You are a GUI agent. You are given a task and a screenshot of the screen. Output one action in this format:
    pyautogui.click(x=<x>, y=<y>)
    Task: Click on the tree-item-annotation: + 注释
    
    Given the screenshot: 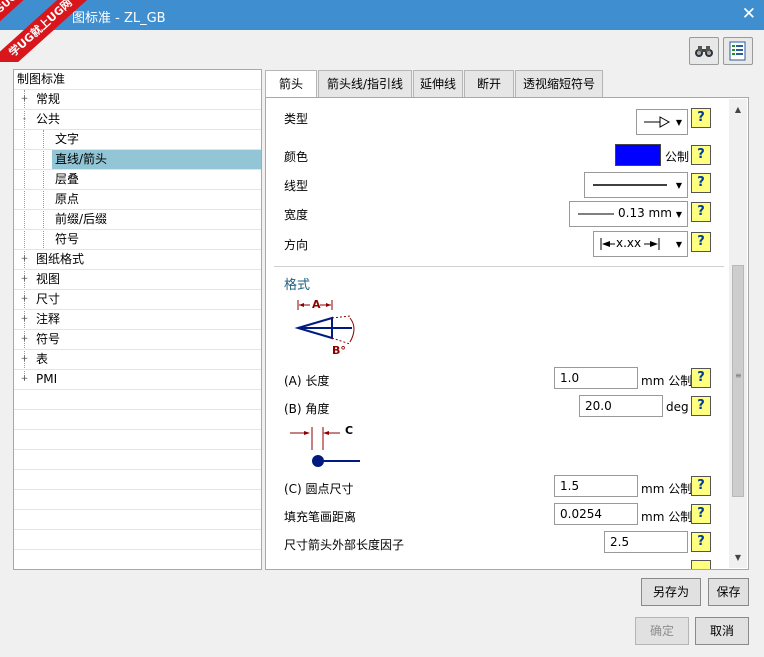 What is the action you would take?
    pyautogui.click(x=137, y=320)
    